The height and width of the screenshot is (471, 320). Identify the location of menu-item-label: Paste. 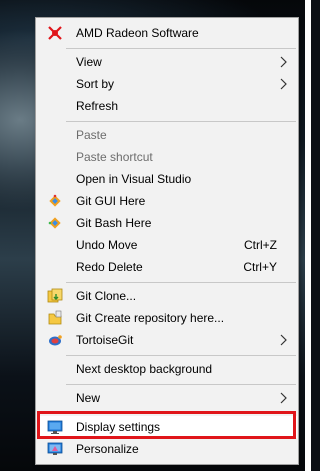
(91, 135).